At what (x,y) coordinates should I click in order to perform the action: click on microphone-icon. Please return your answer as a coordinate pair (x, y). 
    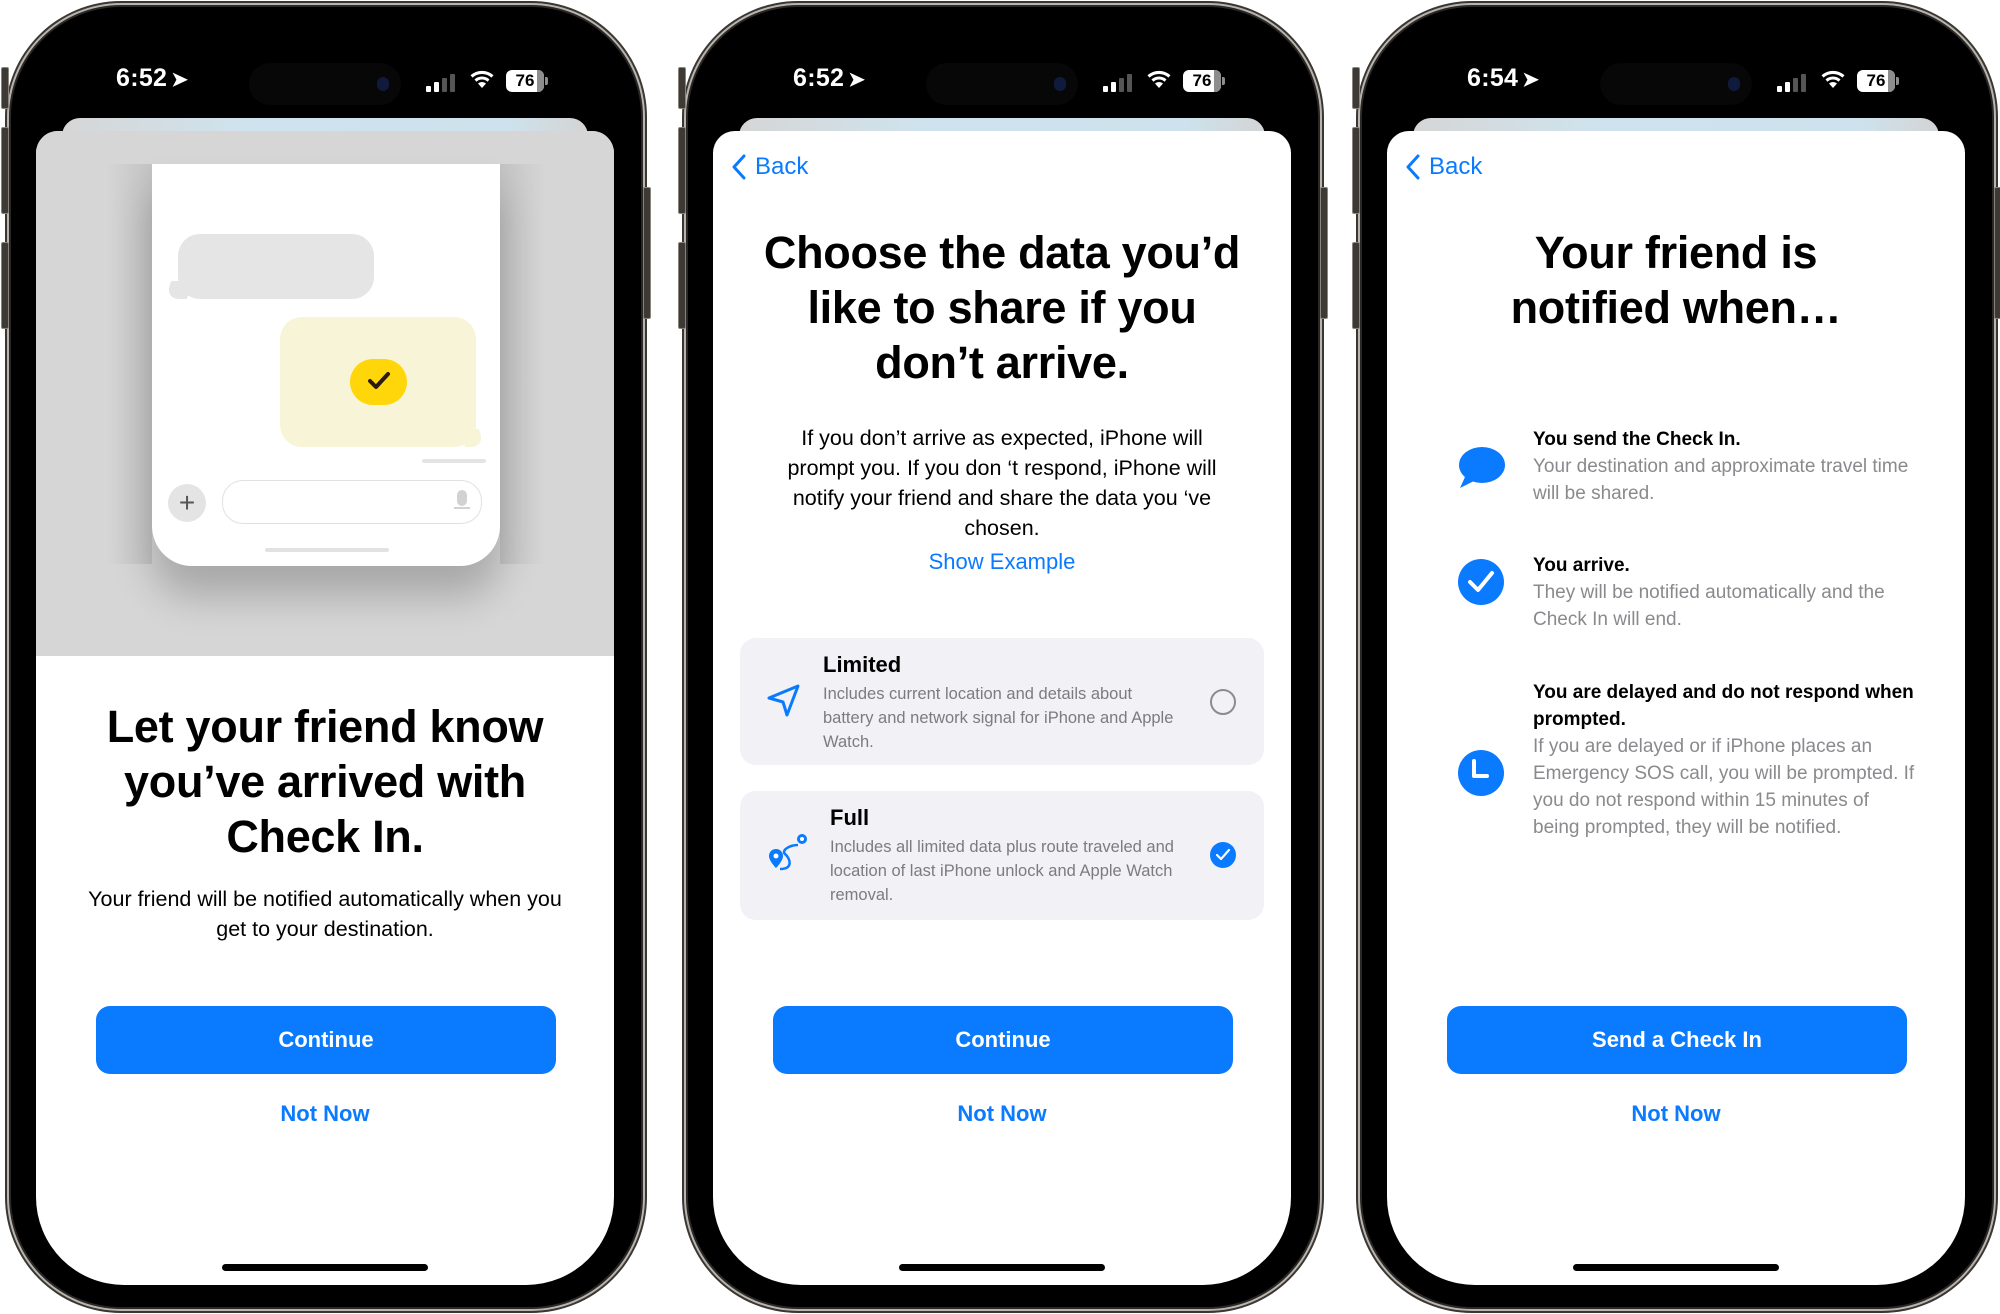
    Looking at the image, I should click on (462, 499).